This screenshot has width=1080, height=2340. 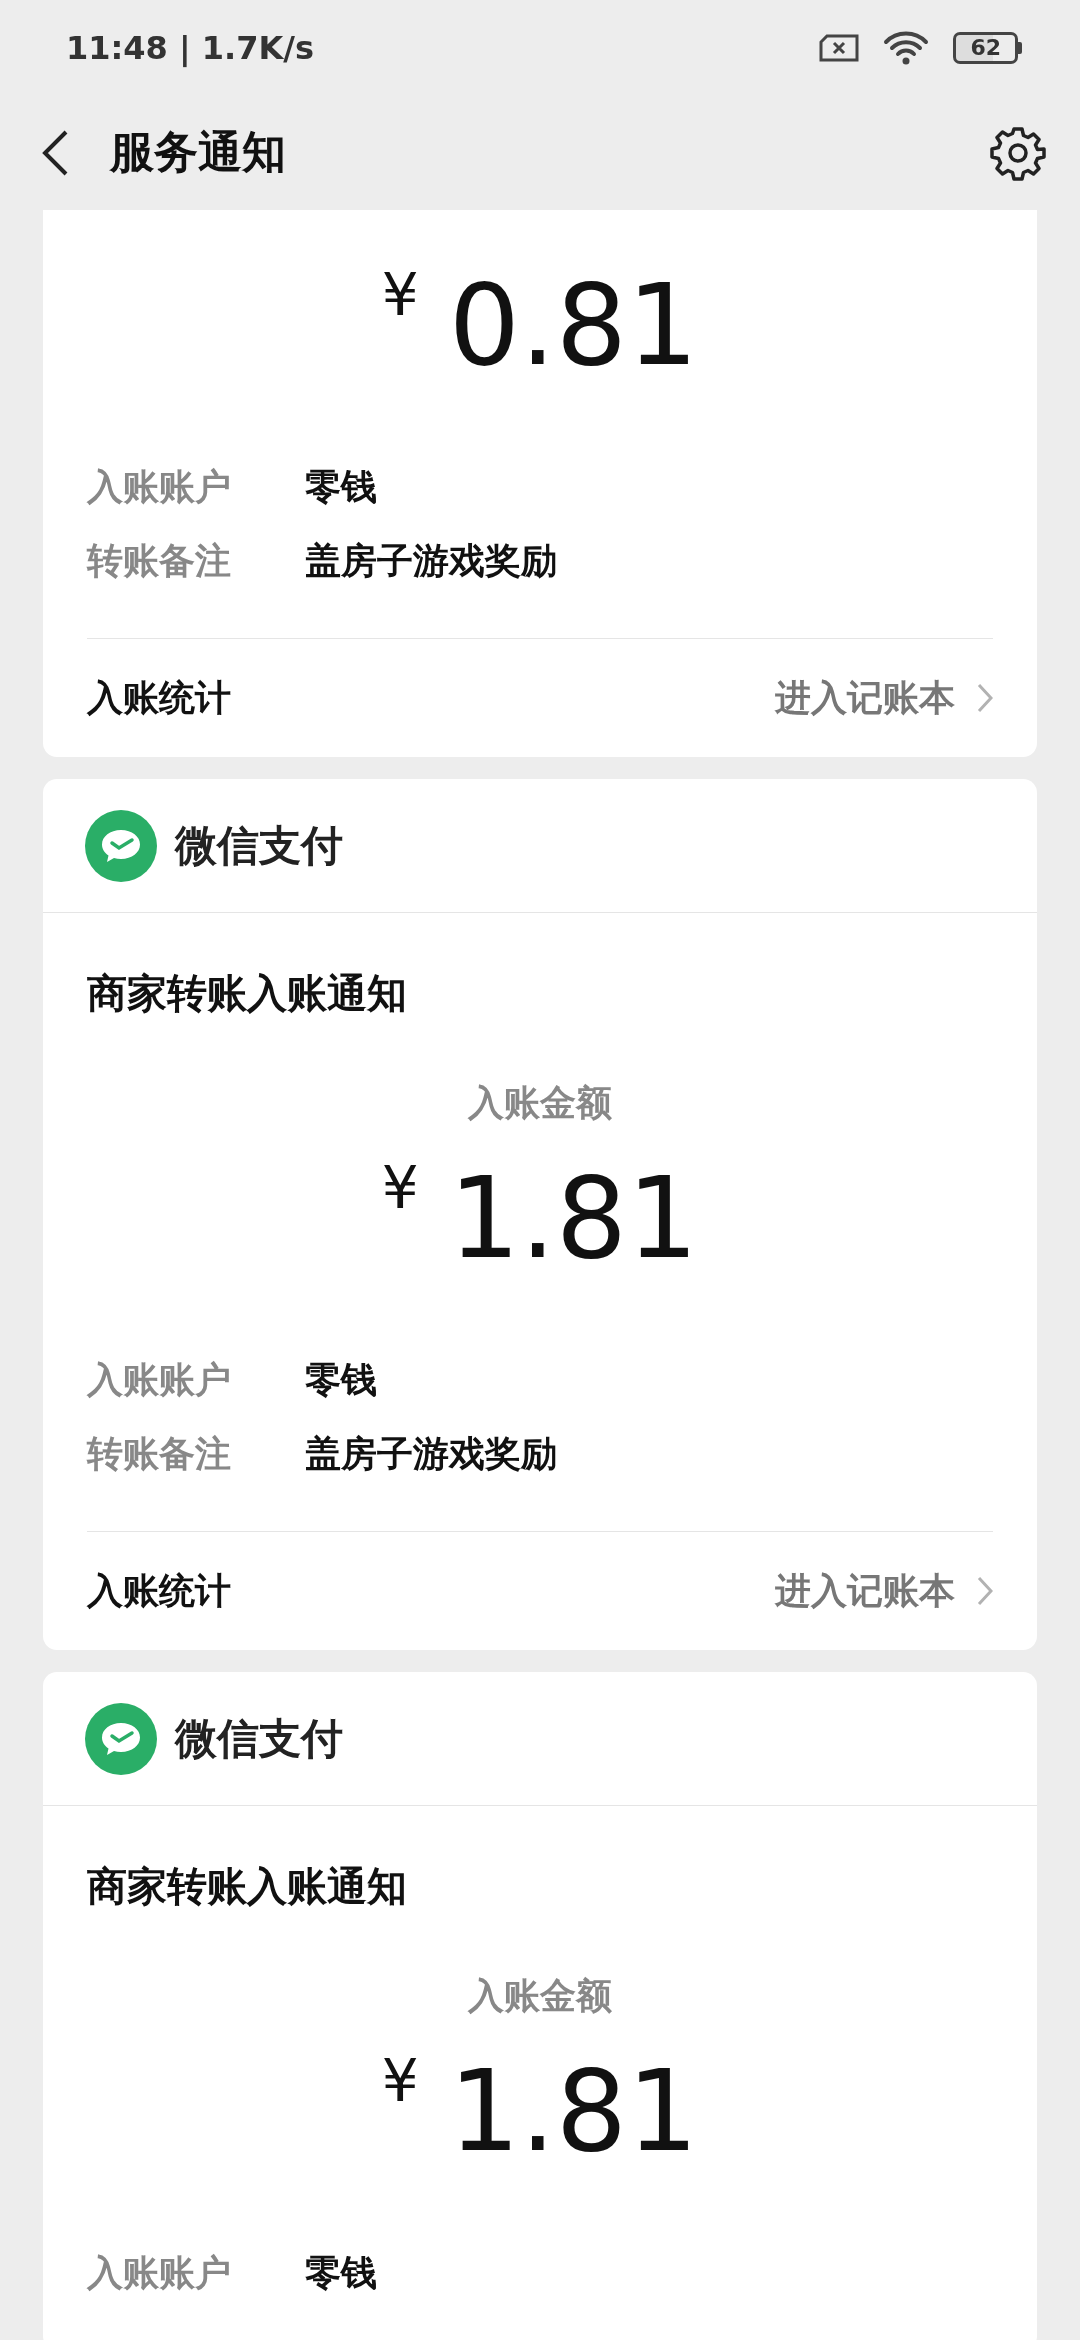 What do you see at coordinates (190, 47) in the screenshot?
I see `status-time: 11:48 | 1.7K/s` at bounding box center [190, 47].